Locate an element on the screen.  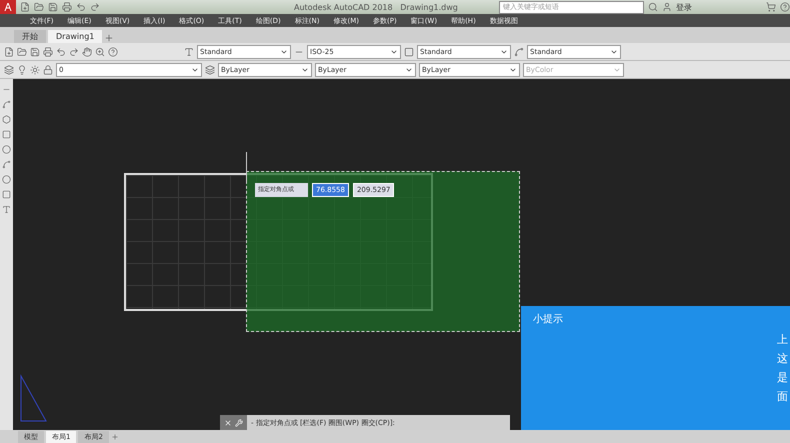
table-icon is located at coordinates (409, 51).